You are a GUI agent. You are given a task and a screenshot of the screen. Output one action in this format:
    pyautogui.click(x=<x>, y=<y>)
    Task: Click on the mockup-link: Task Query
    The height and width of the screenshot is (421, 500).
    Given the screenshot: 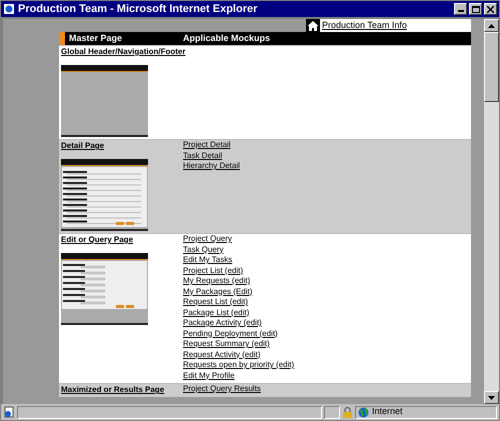 What is the action you would take?
    pyautogui.click(x=238, y=249)
    